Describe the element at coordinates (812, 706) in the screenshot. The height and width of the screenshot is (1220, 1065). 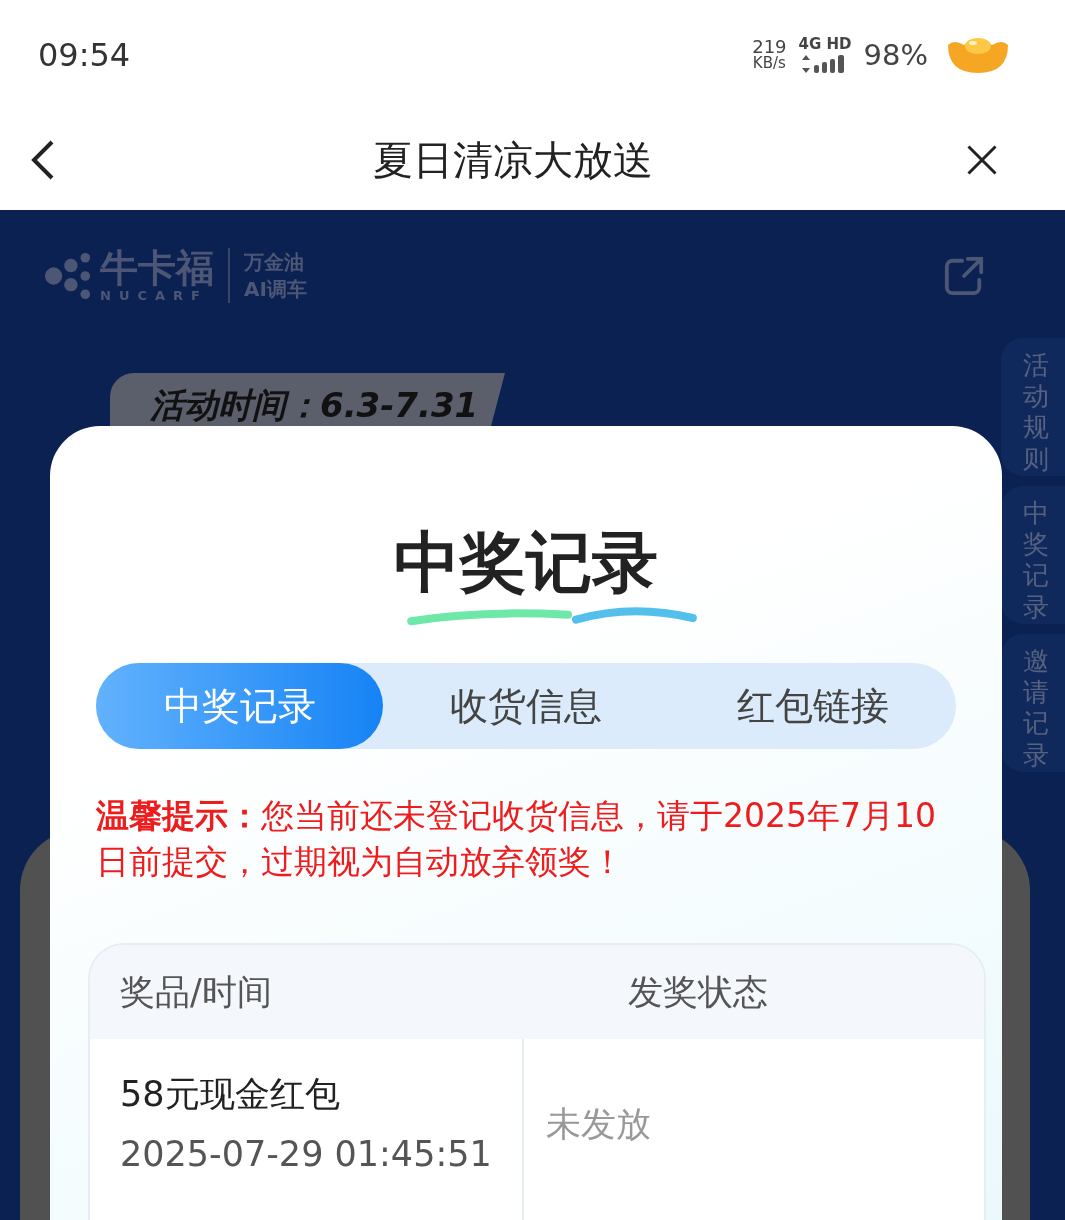
I see `tab: 红包链接` at that location.